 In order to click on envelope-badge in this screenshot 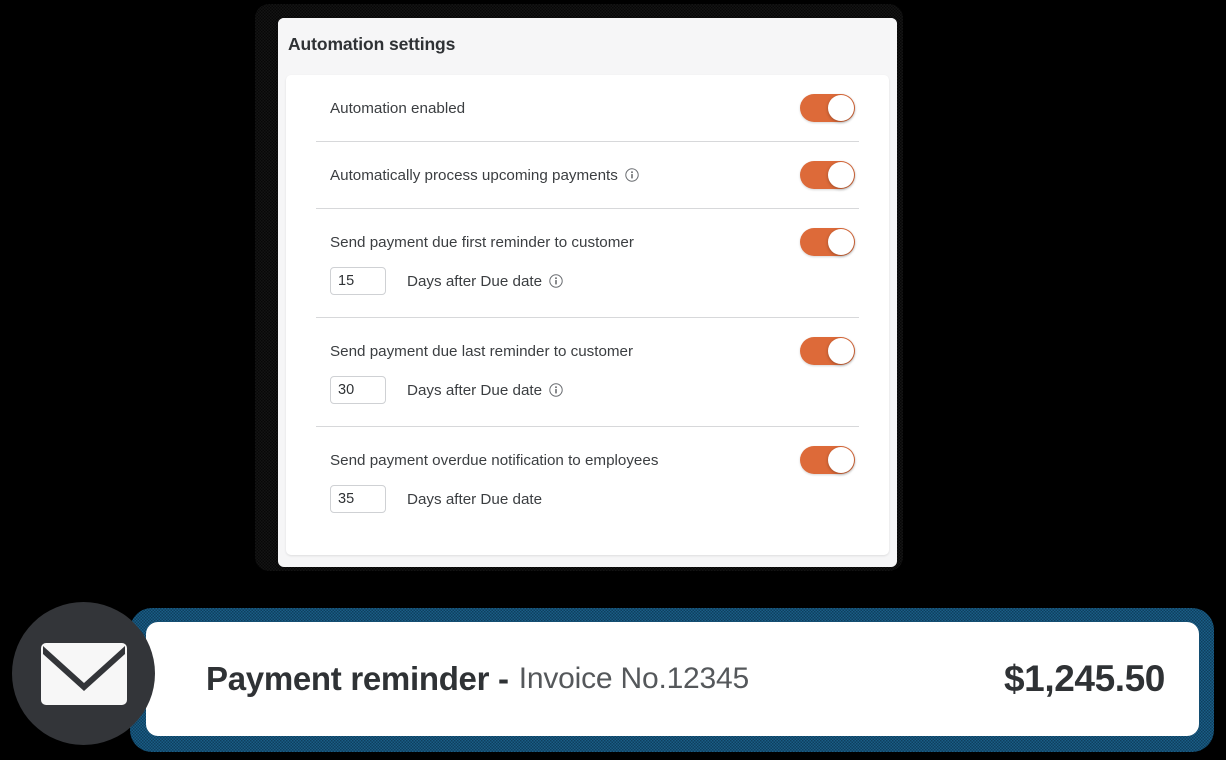, I will do `click(83, 673)`.